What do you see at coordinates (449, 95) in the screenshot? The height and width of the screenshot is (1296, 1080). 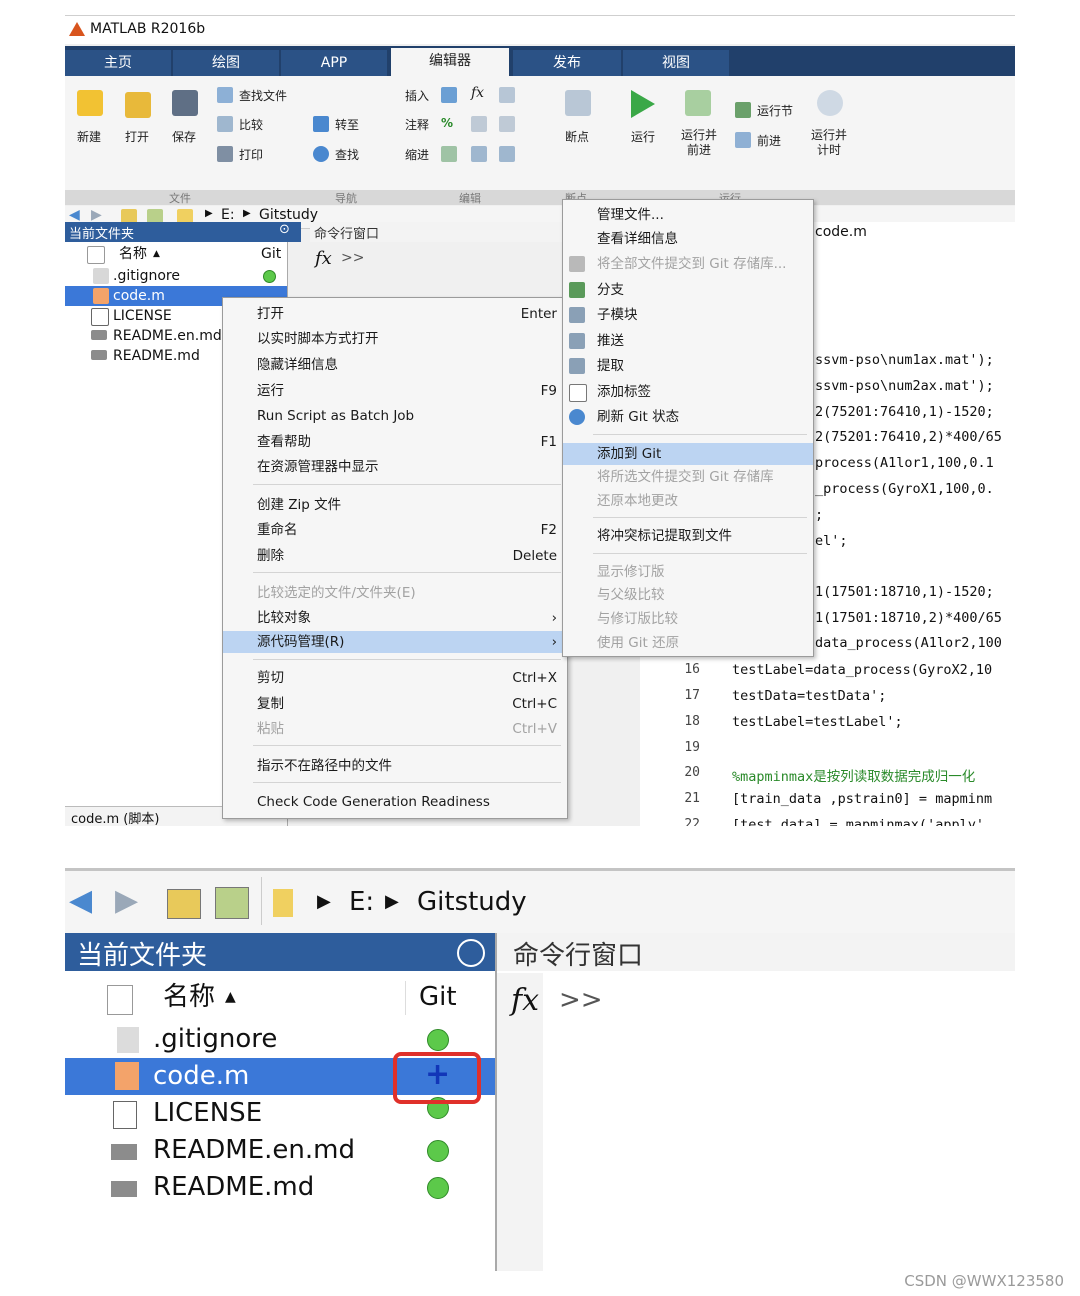 I see `insert-text-icon` at bounding box center [449, 95].